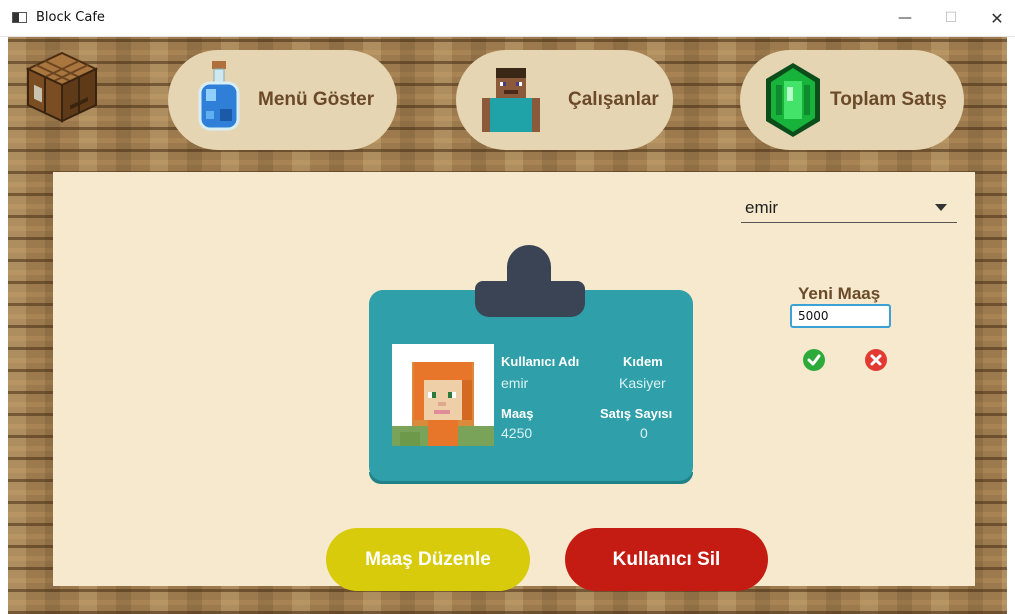 The height and width of the screenshot is (614, 1015). Describe the element at coordinates (839, 293) in the screenshot. I see `new-salary-label: Yeni Maaş` at that location.